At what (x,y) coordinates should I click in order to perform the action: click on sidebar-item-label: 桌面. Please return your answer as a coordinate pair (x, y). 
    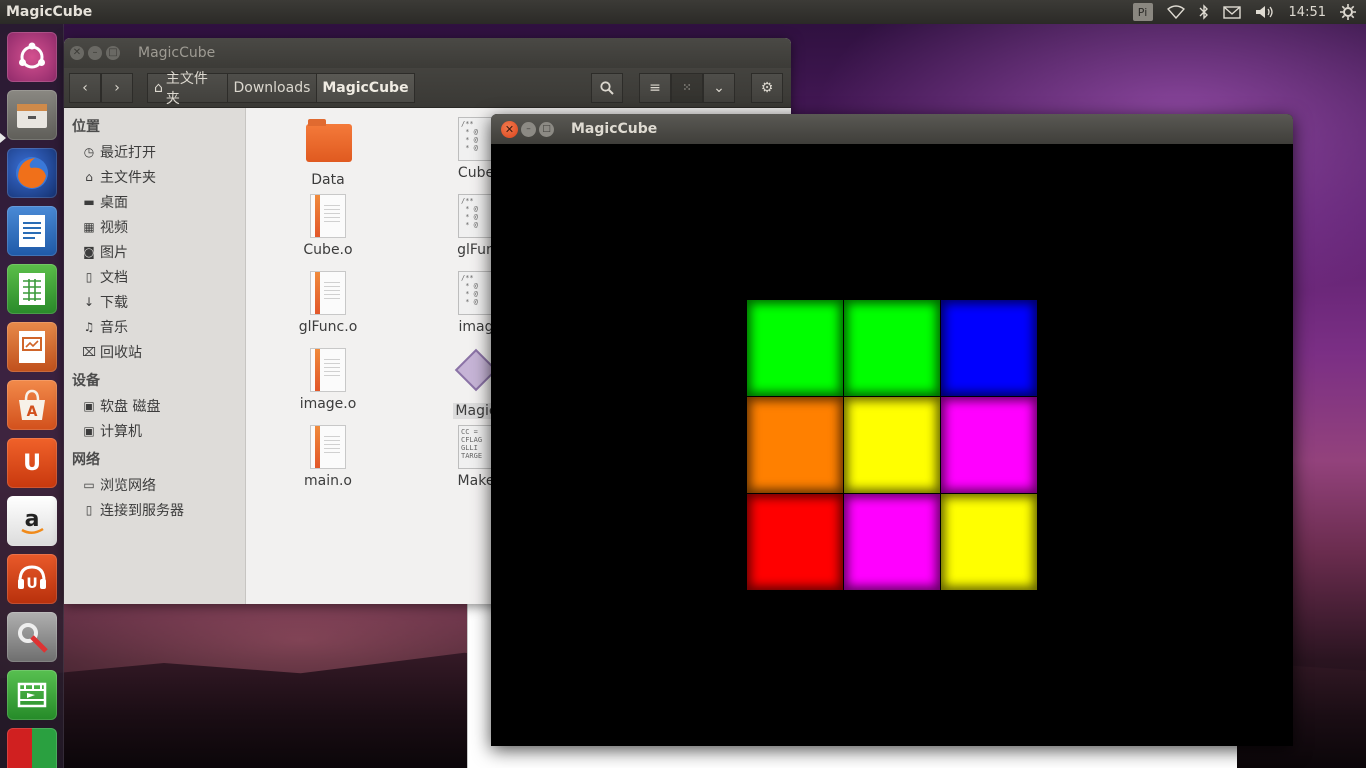
    Looking at the image, I should click on (114, 202).